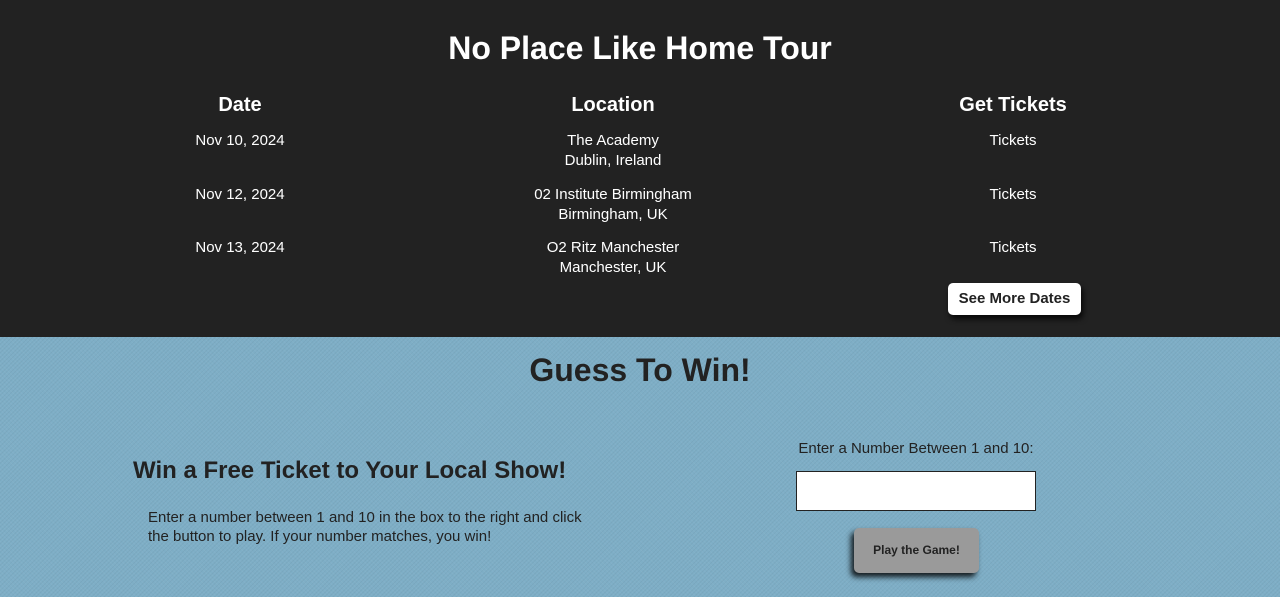 This screenshot has width=1280, height=597. What do you see at coordinates (1013, 105) in the screenshot?
I see `tickets-column-header: Get Tickets` at bounding box center [1013, 105].